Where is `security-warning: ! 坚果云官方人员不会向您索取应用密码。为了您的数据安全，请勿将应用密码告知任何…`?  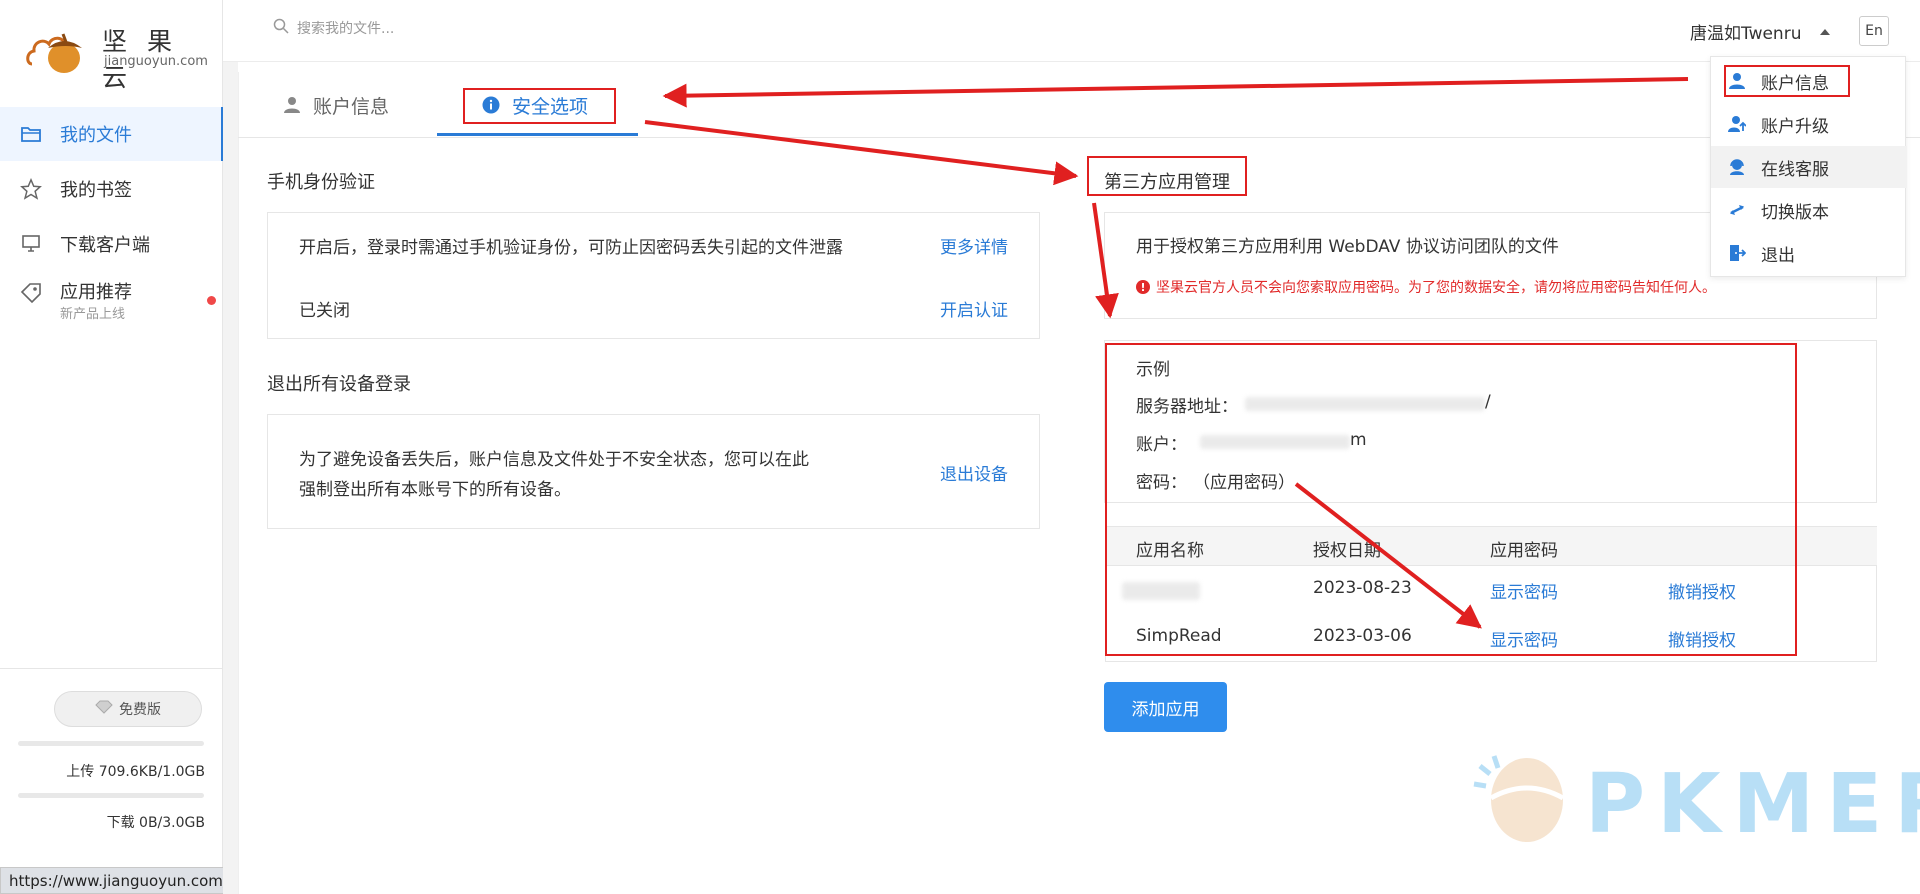 security-warning: ! 坚果云官方人员不会向您索取应用密码。为了您的数据安全，请勿将应用密码告知任何… is located at coordinates (1426, 287).